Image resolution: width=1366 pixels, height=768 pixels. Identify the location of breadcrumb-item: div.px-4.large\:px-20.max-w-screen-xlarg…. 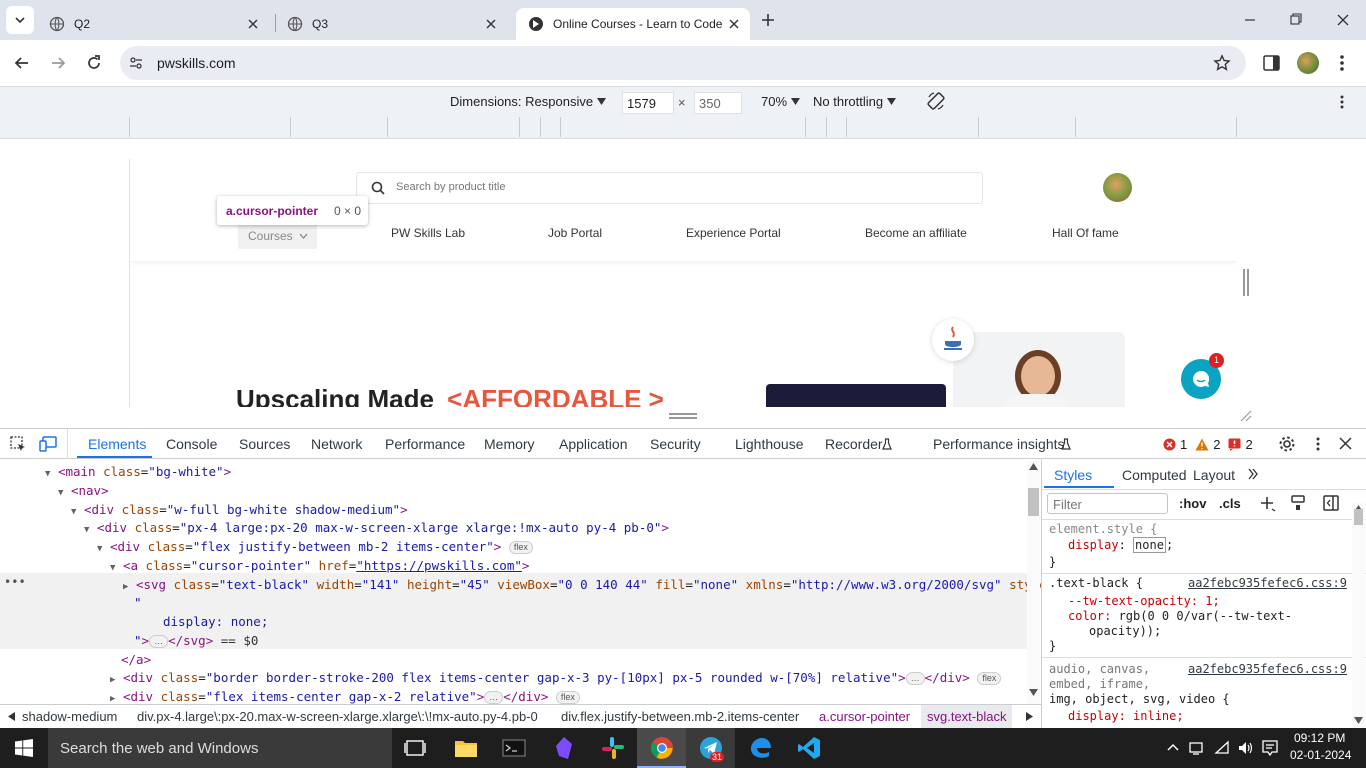
(337, 716).